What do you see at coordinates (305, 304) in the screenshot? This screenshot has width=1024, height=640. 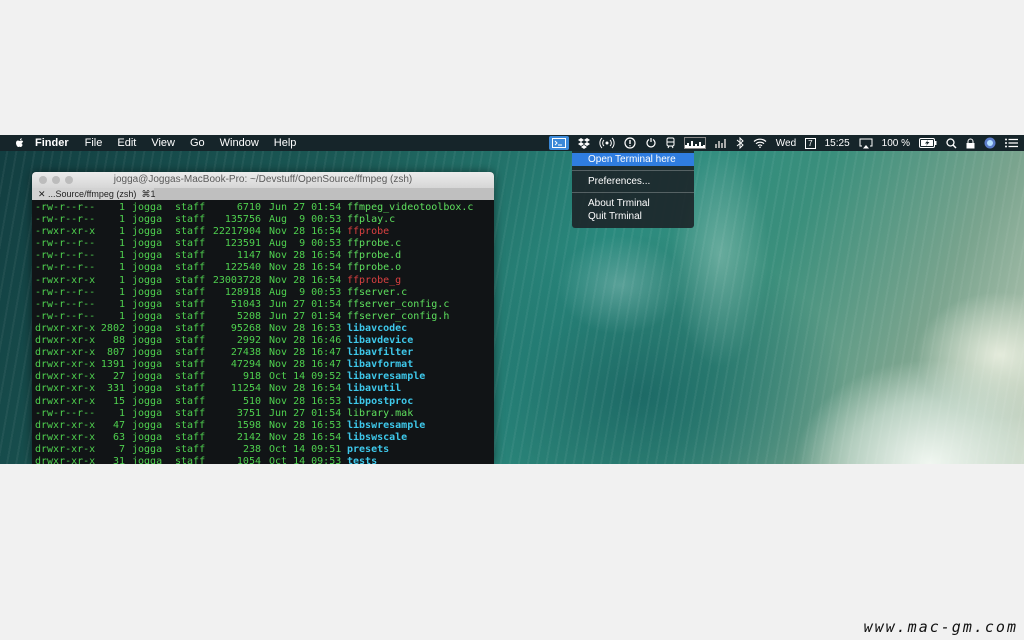 I see `modified-date: Jun 27 01:54` at bounding box center [305, 304].